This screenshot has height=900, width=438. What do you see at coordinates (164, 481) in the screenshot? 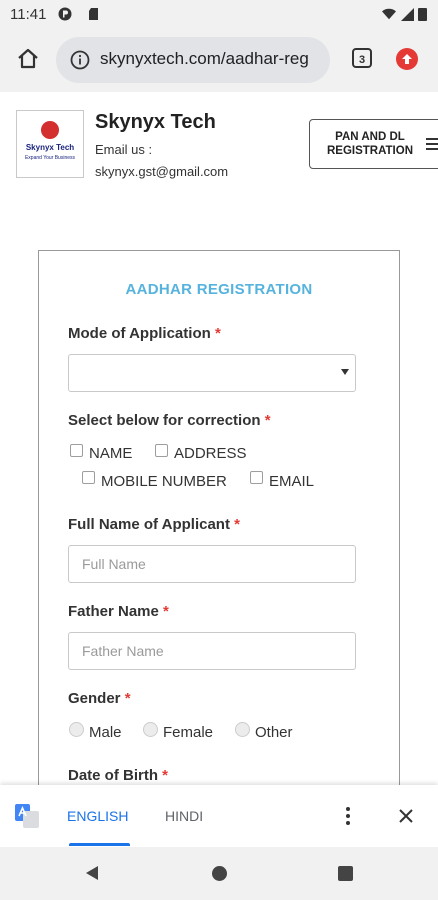
I see `checkbox-mobile-number-label: MOBILE NUMBER` at bounding box center [164, 481].